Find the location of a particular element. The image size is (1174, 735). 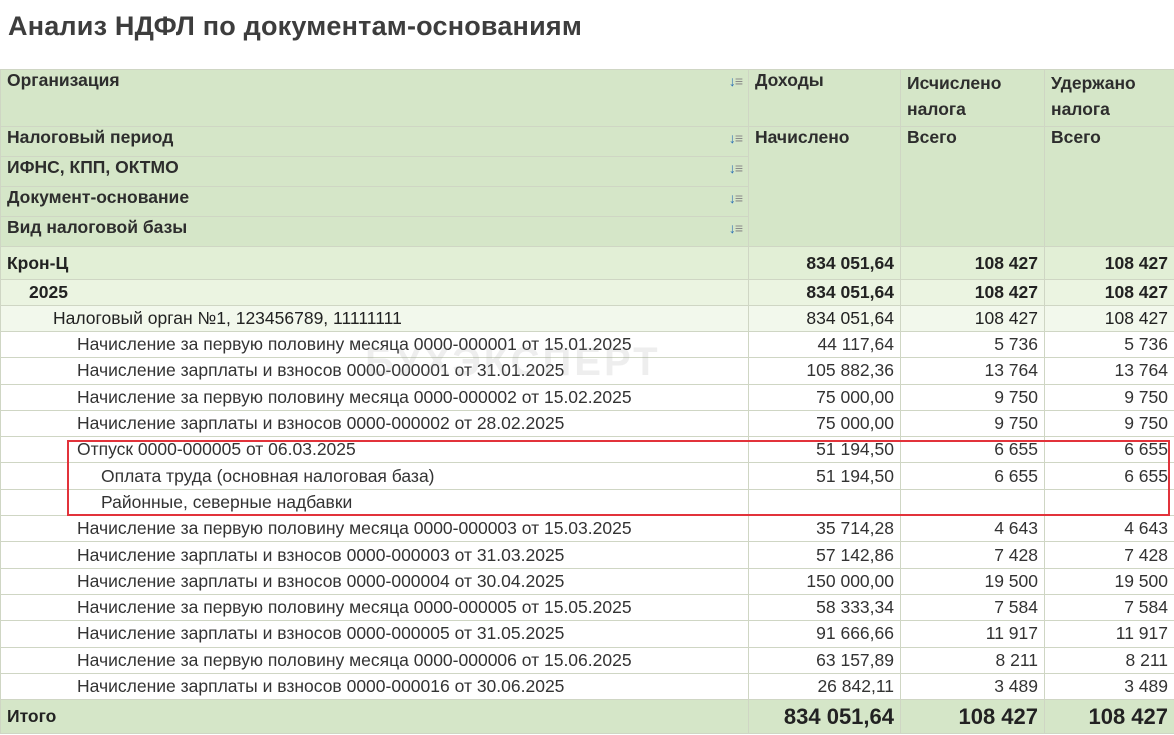

tax-office-income: 834 051,64 is located at coordinates (824, 318).